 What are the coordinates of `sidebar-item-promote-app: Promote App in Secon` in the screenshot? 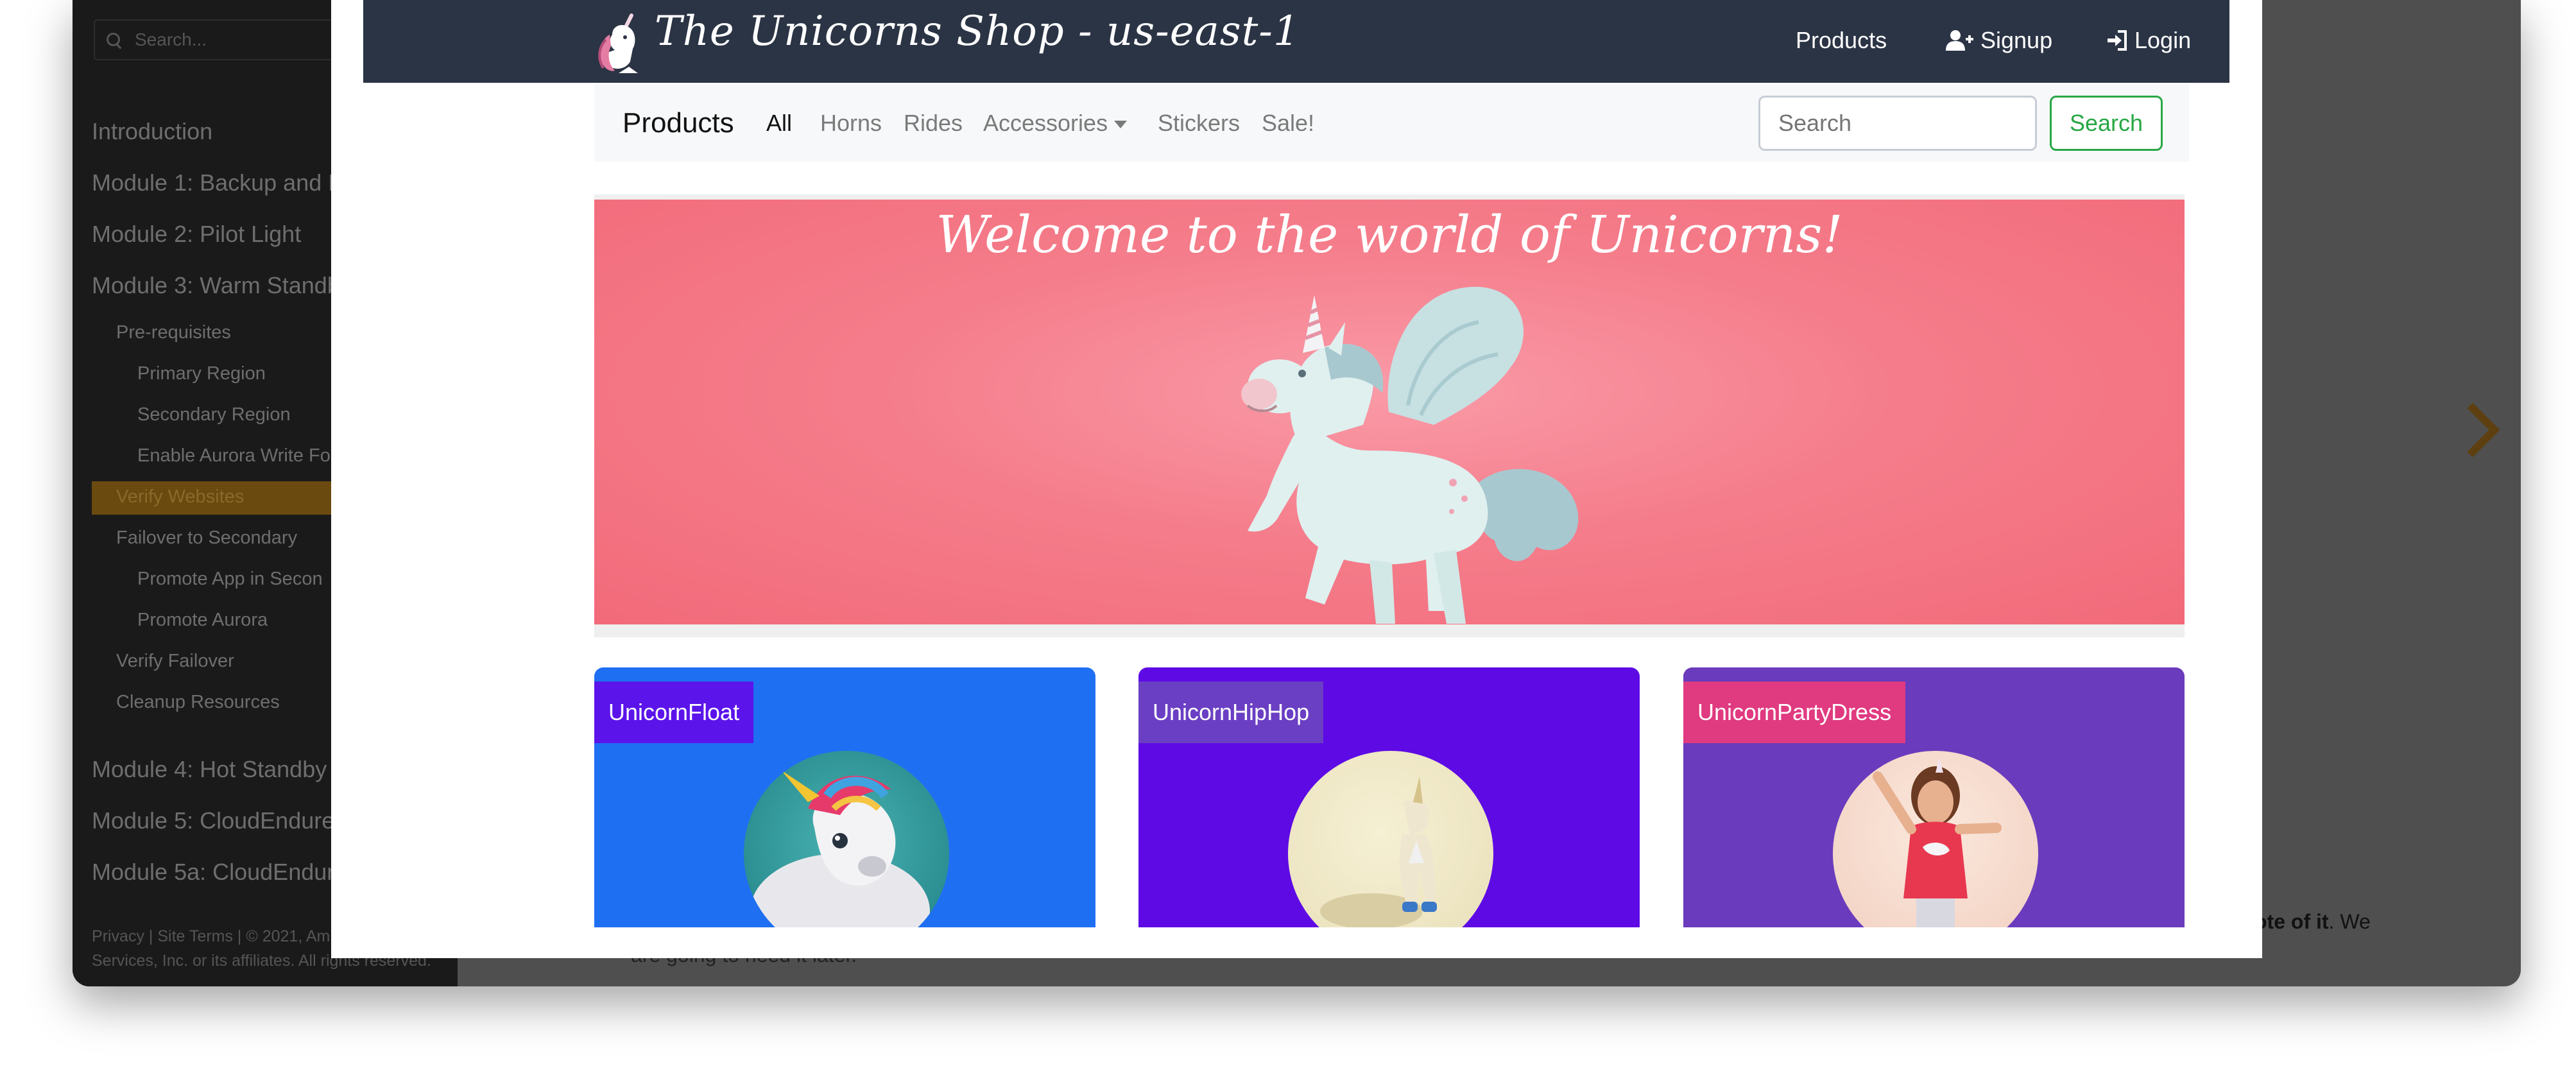 It's located at (230, 579).